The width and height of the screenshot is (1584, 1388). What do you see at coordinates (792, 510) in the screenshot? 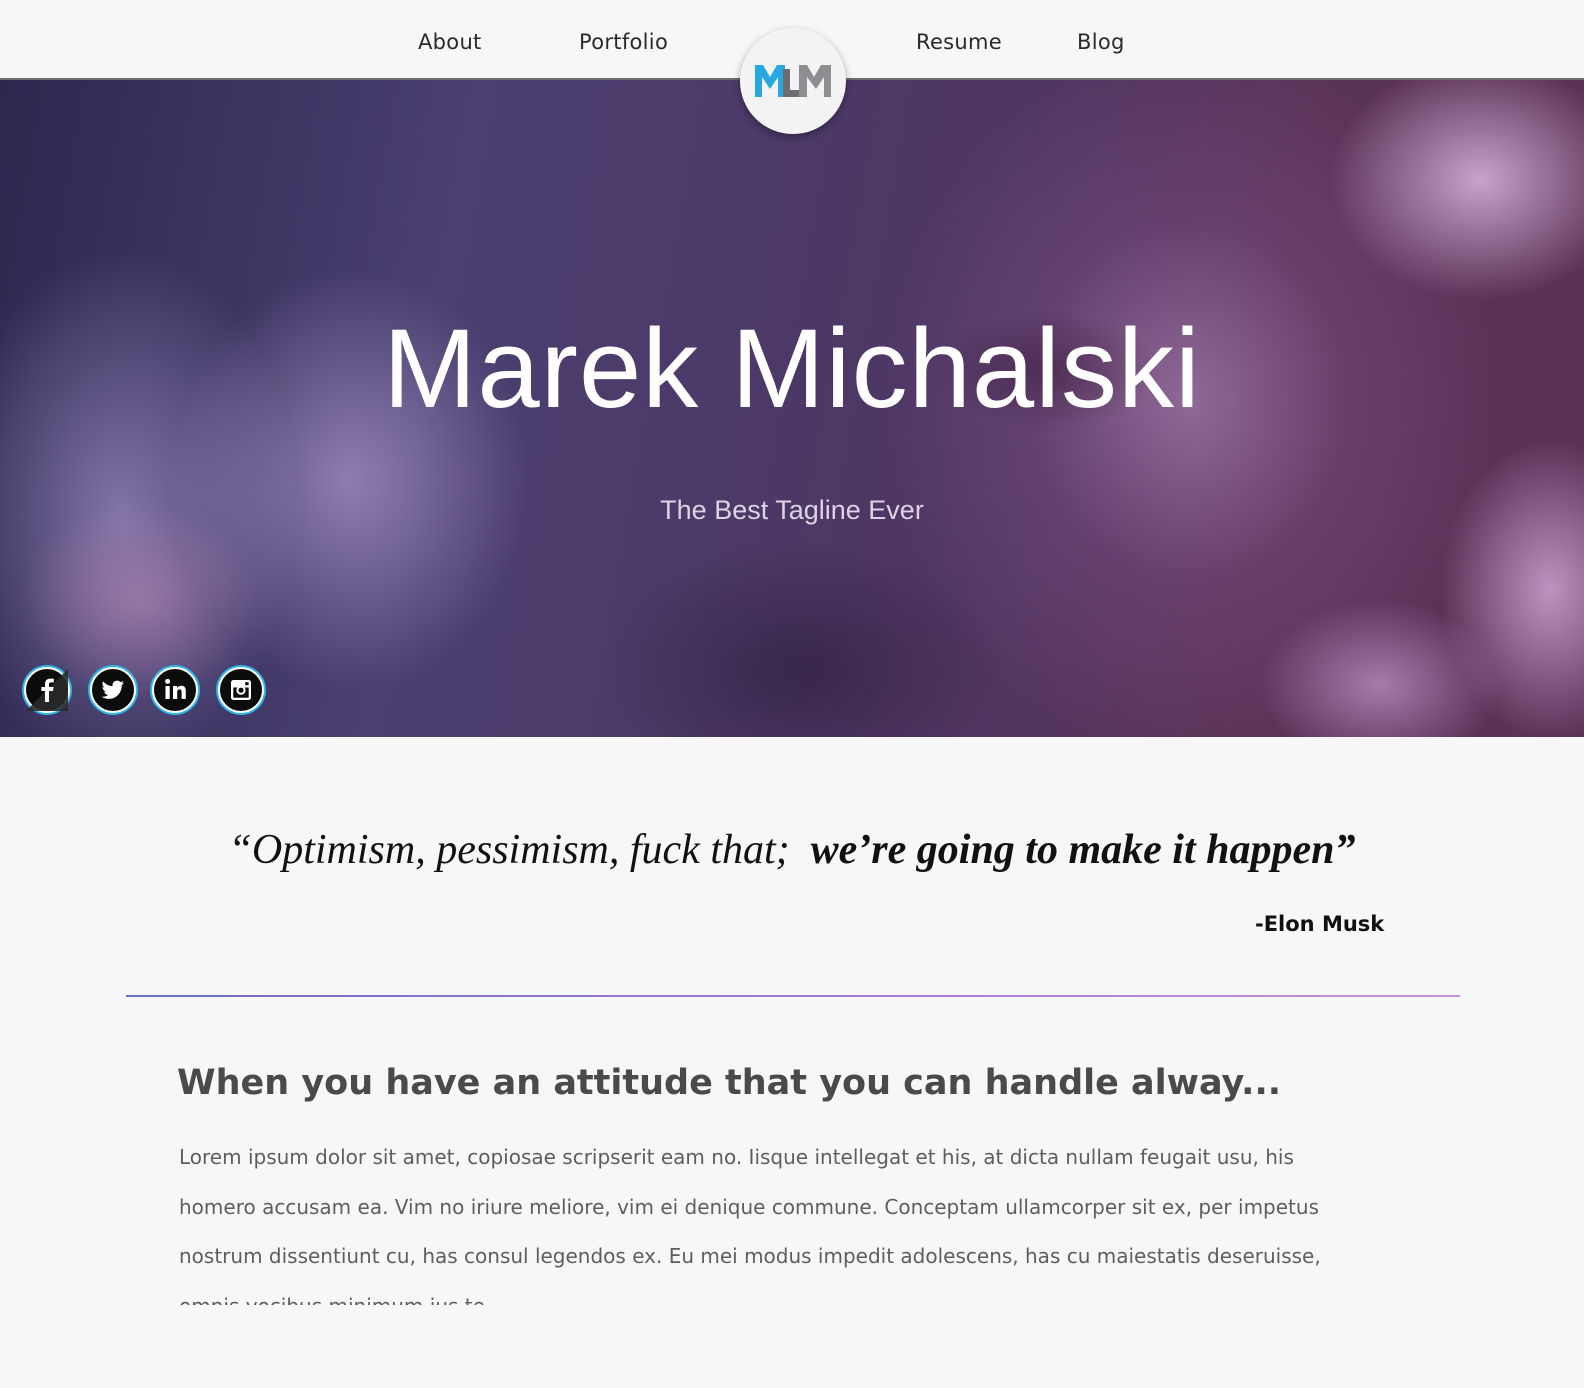
I see `hero-tagline: The Best Tagline Ever` at bounding box center [792, 510].